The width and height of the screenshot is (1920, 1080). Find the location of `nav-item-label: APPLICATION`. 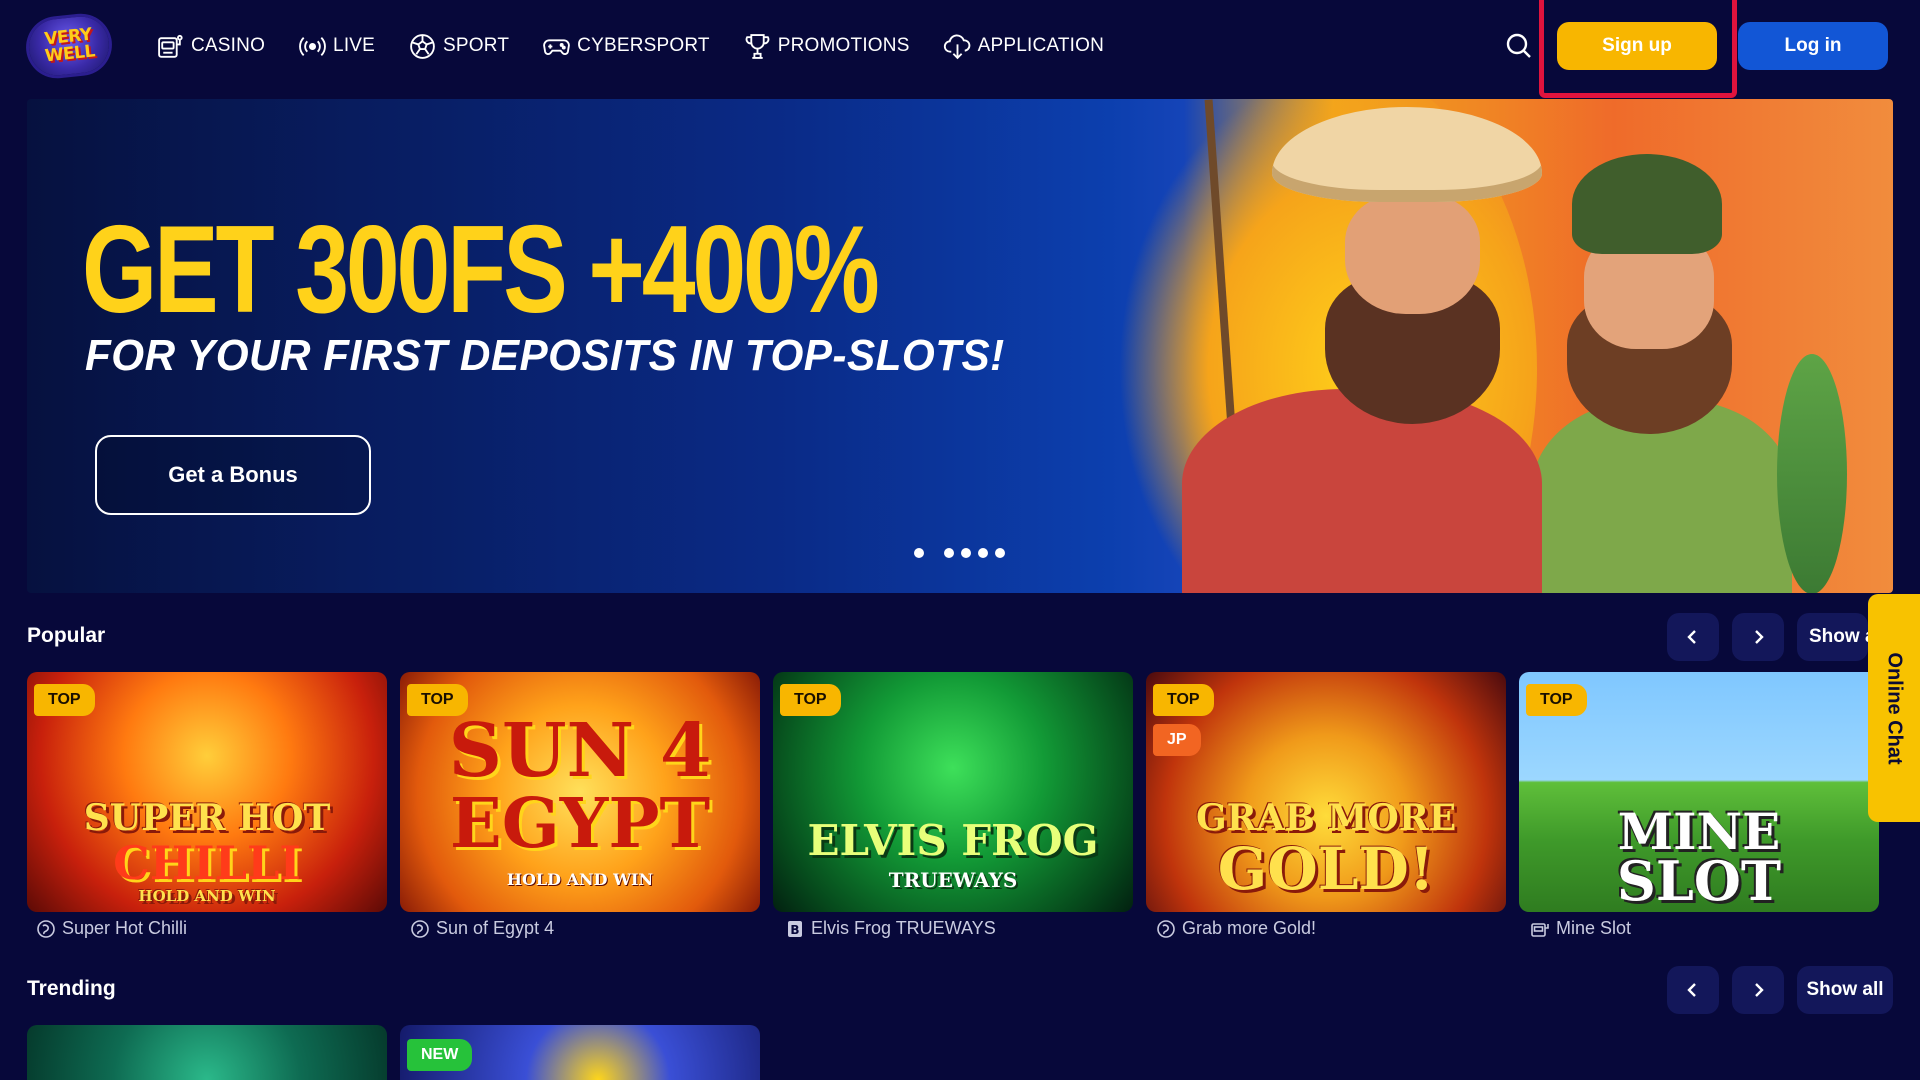

nav-item-label: APPLICATION is located at coordinates (1041, 45).